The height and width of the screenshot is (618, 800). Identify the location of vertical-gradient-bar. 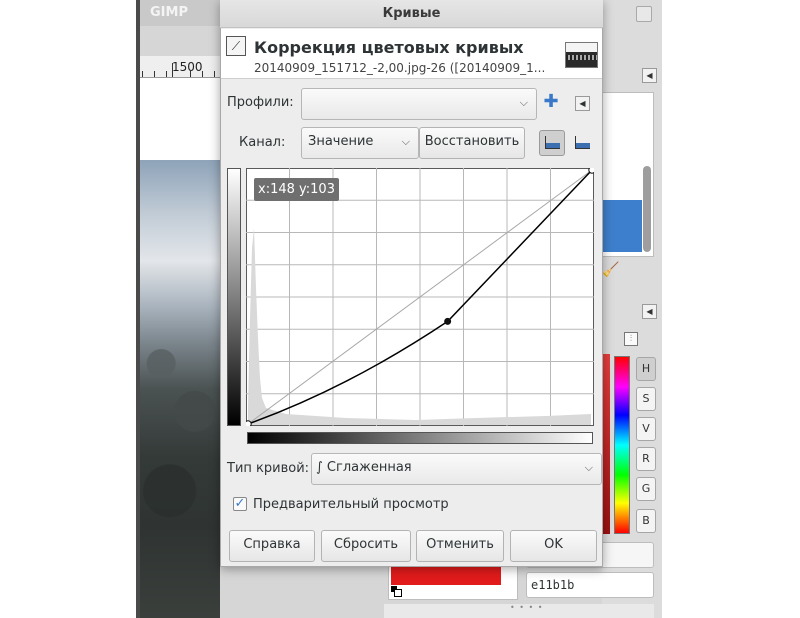
(234, 297).